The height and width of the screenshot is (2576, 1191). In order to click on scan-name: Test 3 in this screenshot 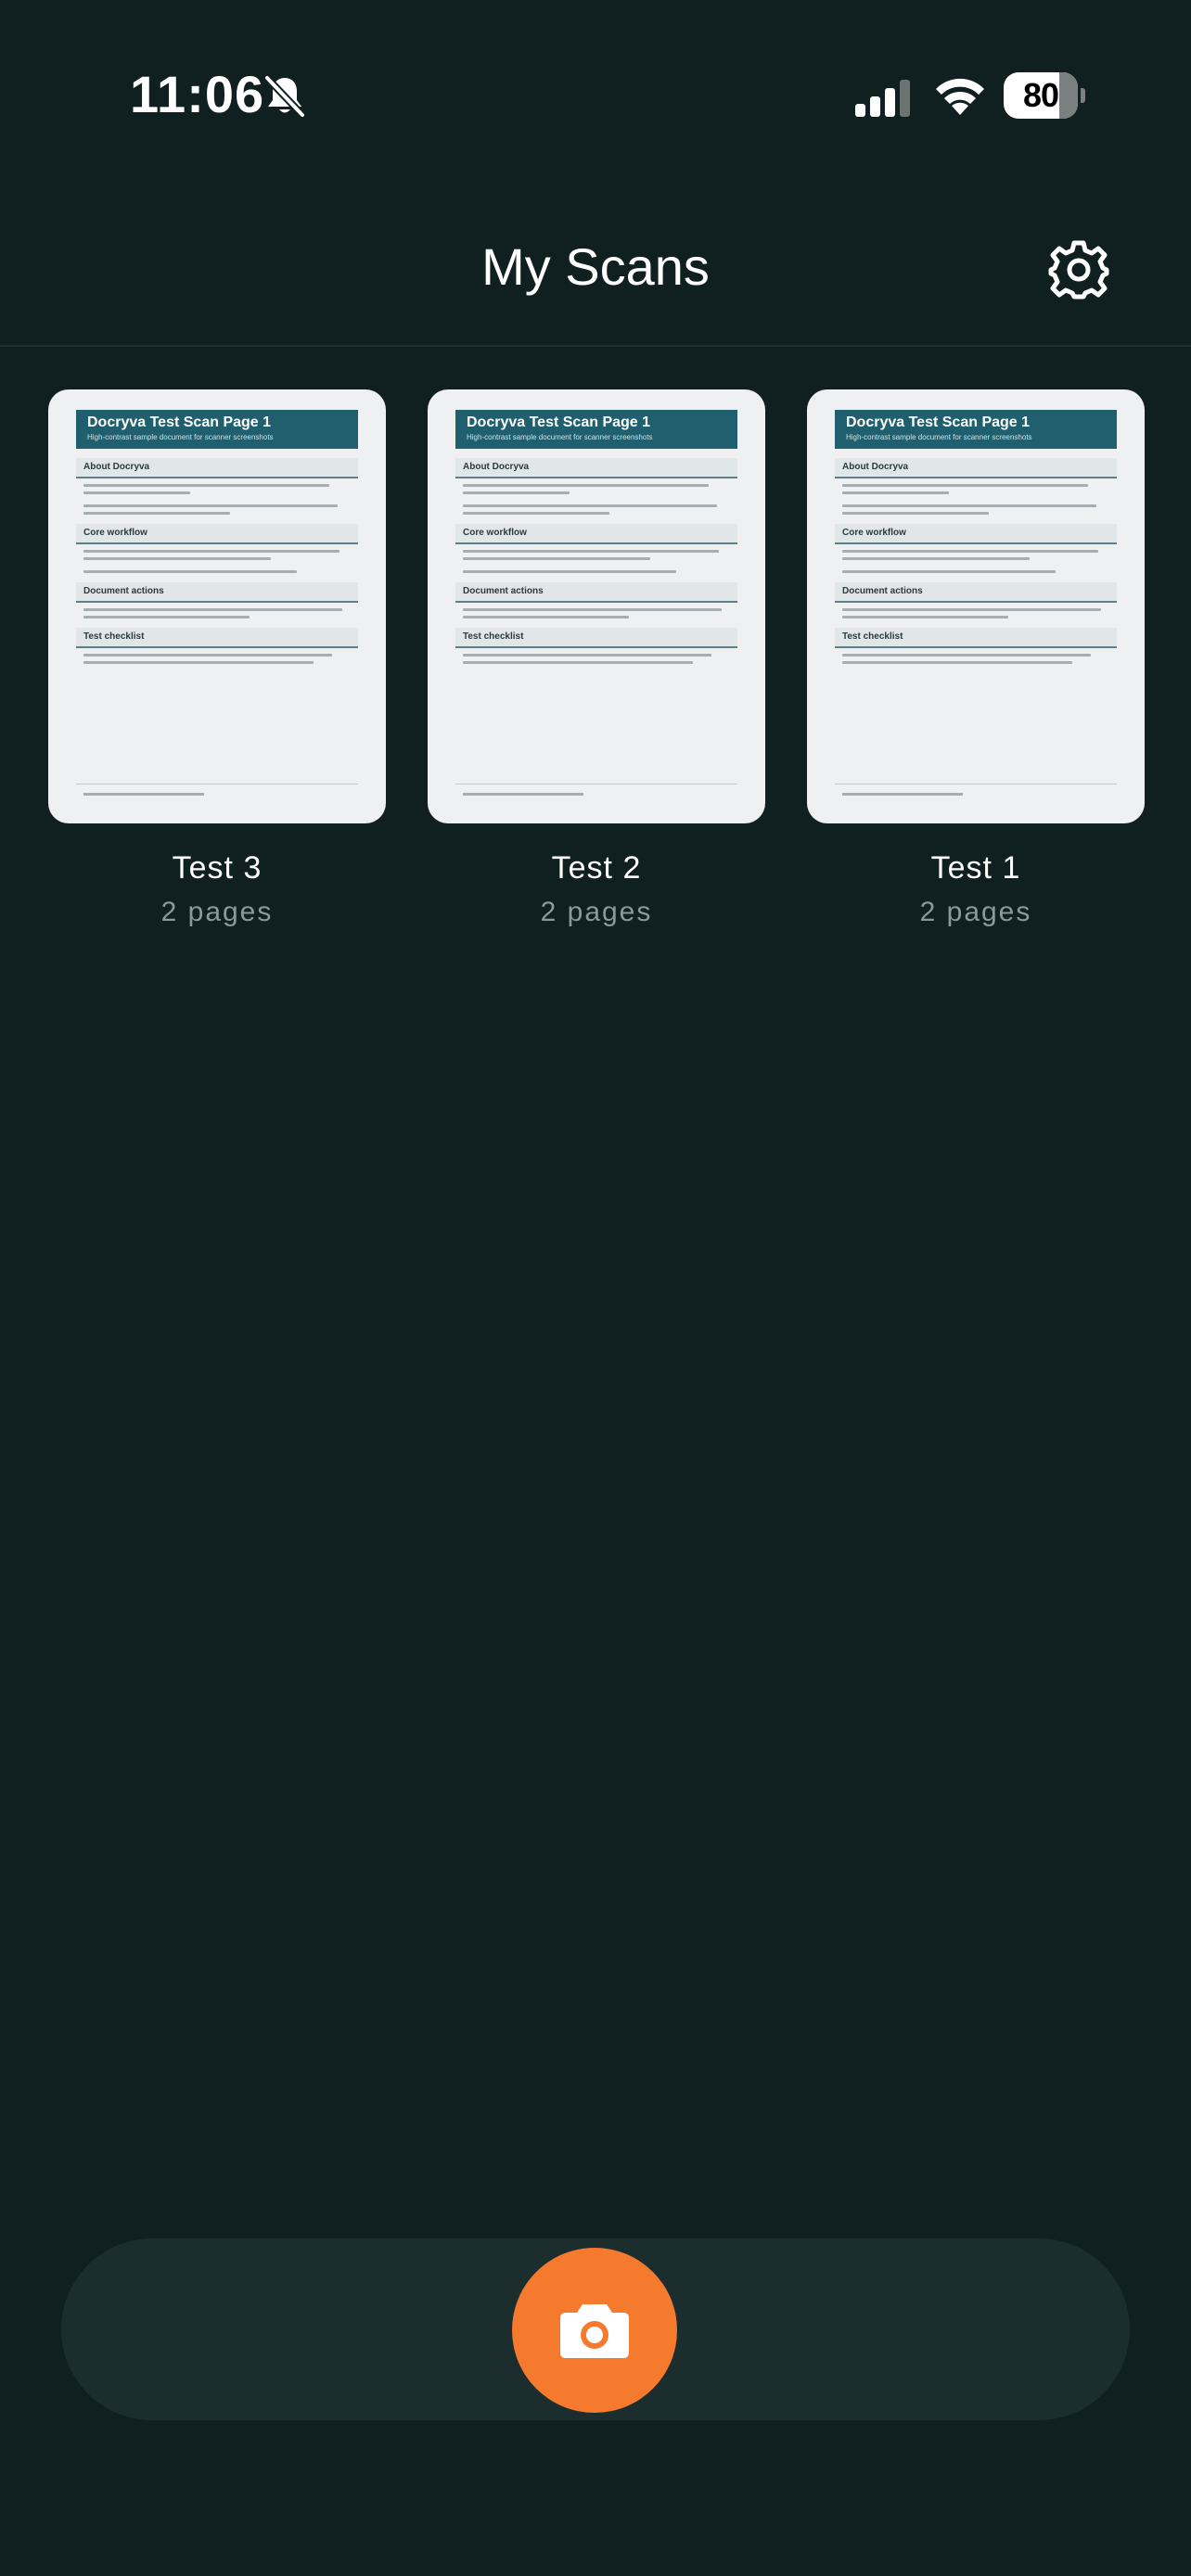, I will do `click(217, 868)`.